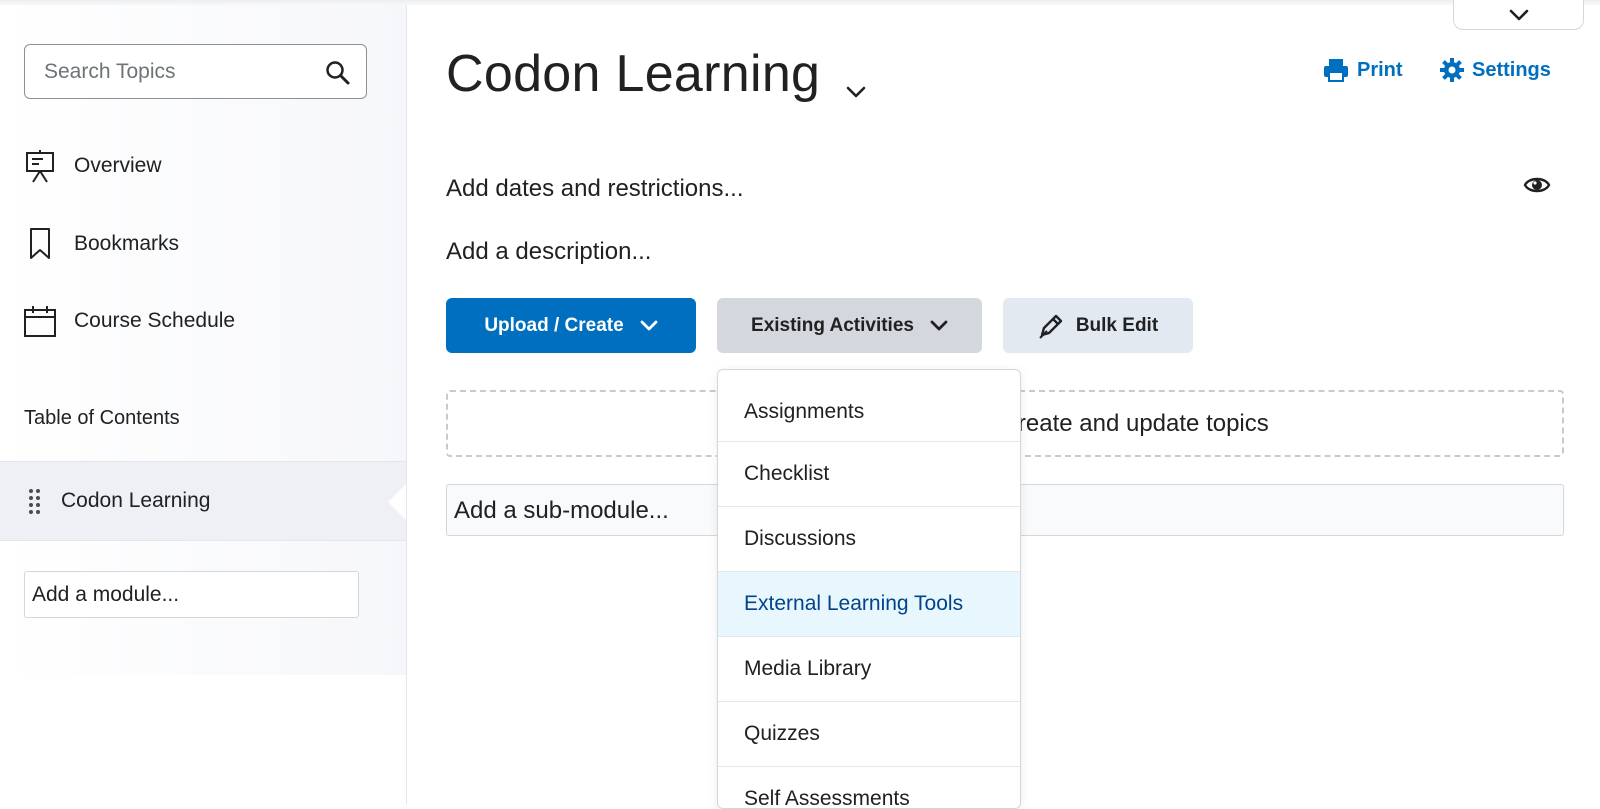  I want to click on settings-button: Settings, so click(1495, 70).